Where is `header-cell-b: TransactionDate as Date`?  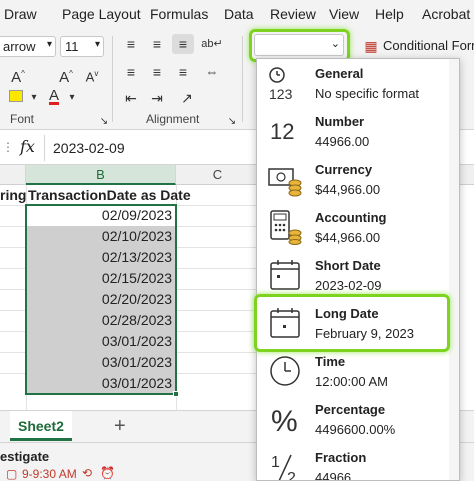 header-cell-b: TransactionDate as Date is located at coordinates (109, 195).